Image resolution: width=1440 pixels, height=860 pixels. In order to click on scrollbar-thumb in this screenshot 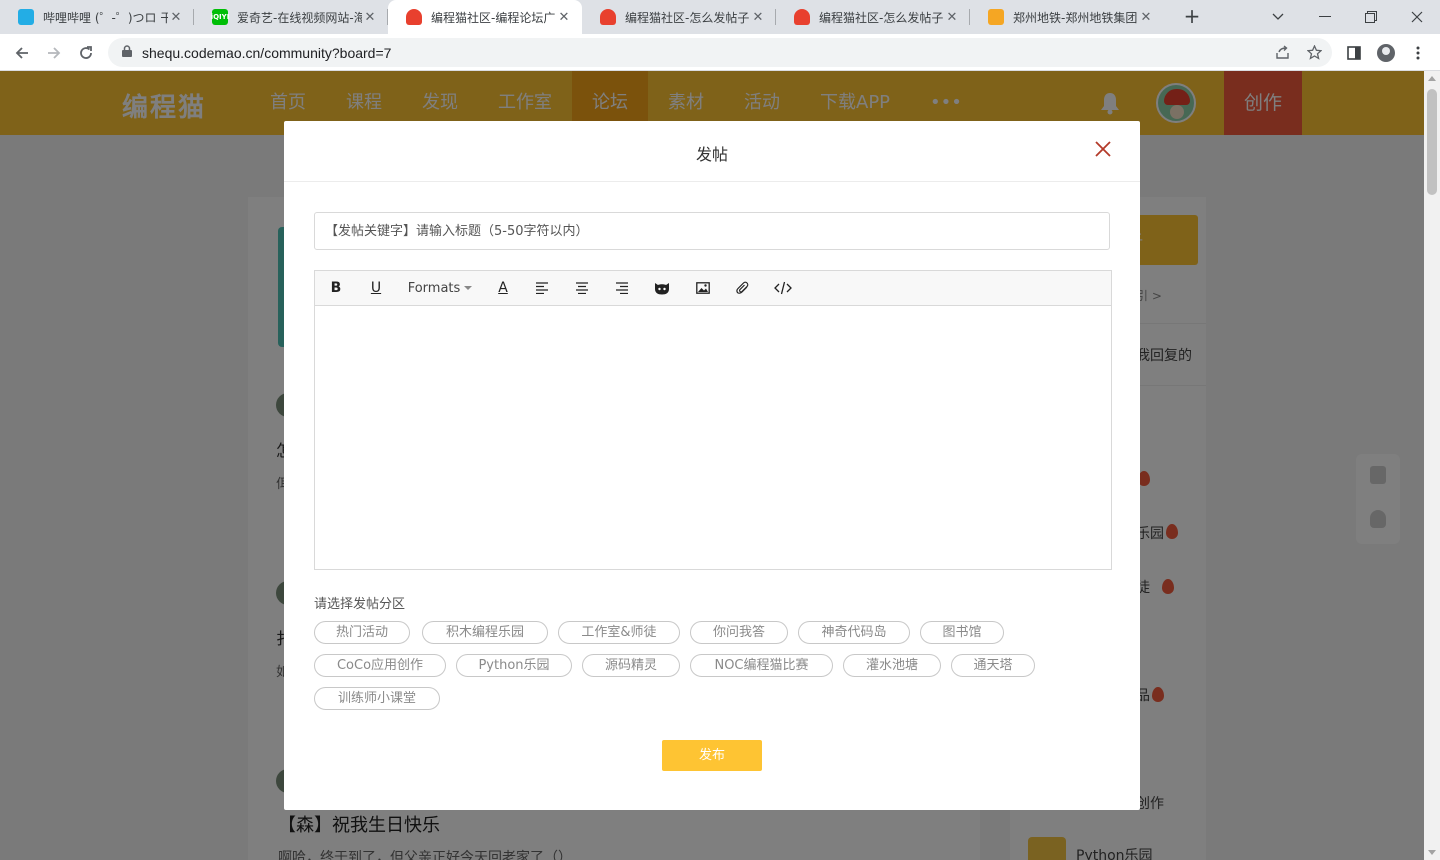, I will do `click(1432, 142)`.